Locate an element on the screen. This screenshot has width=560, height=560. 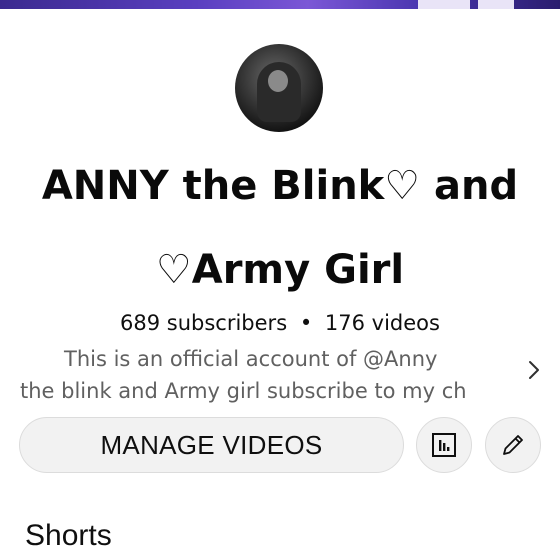
video-count: 176 videos is located at coordinates (382, 323).